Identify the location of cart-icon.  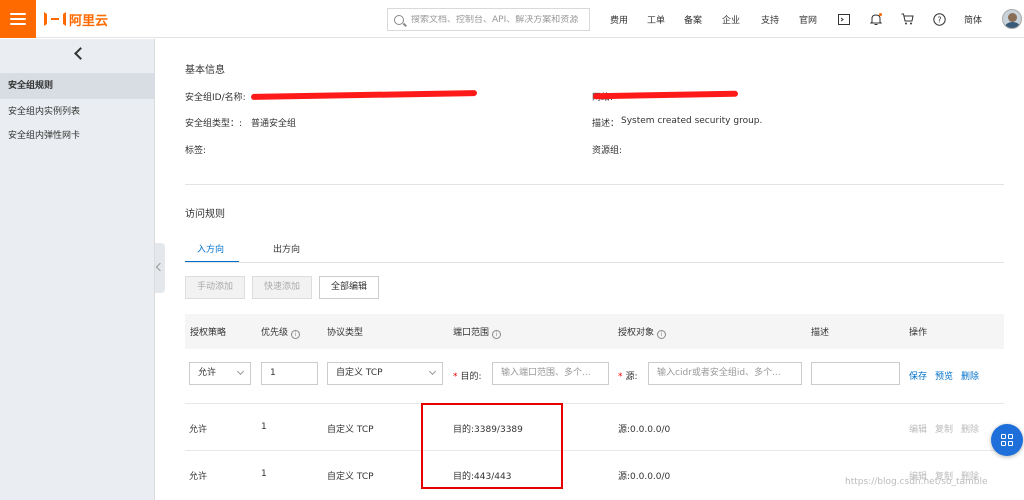
(907, 19).